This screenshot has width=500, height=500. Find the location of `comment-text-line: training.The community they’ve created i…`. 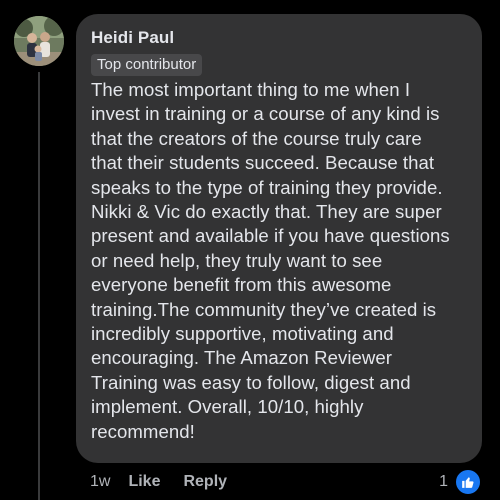

comment-text-line: training.The community they’ve created i… is located at coordinates (264, 309).